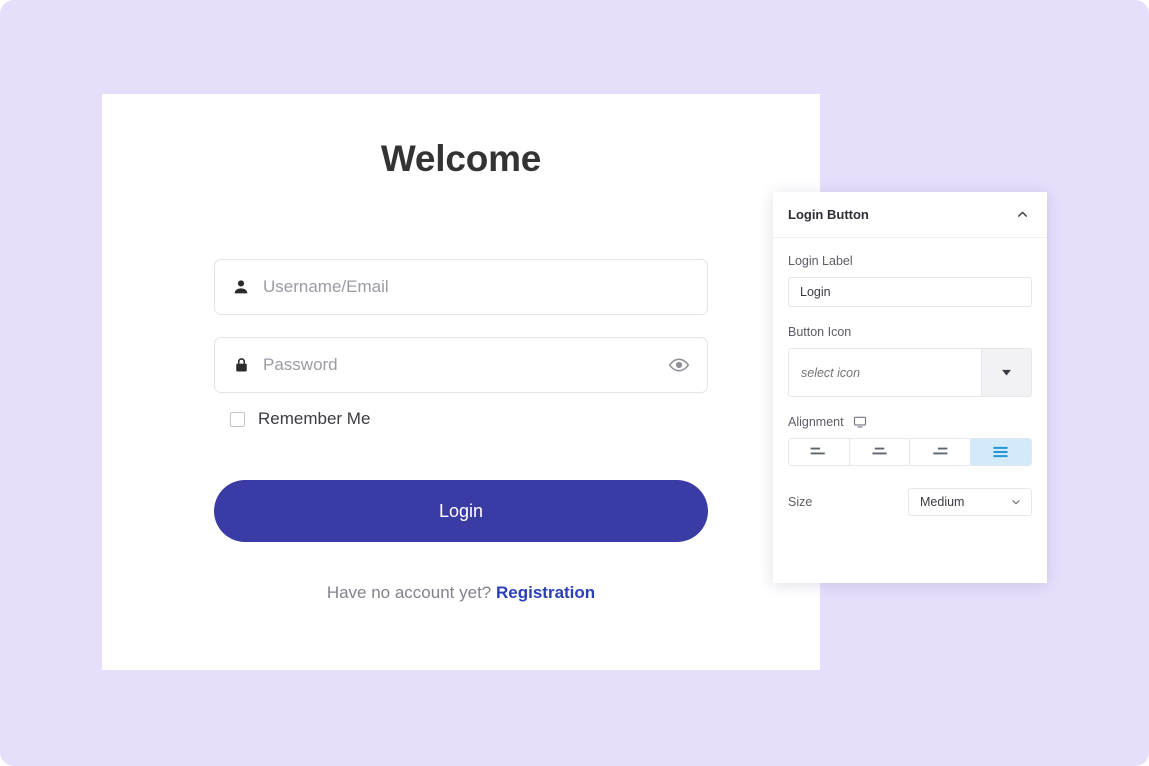 The height and width of the screenshot is (766, 1149). Describe the element at coordinates (461, 511) in the screenshot. I see `login-button: Login` at that location.